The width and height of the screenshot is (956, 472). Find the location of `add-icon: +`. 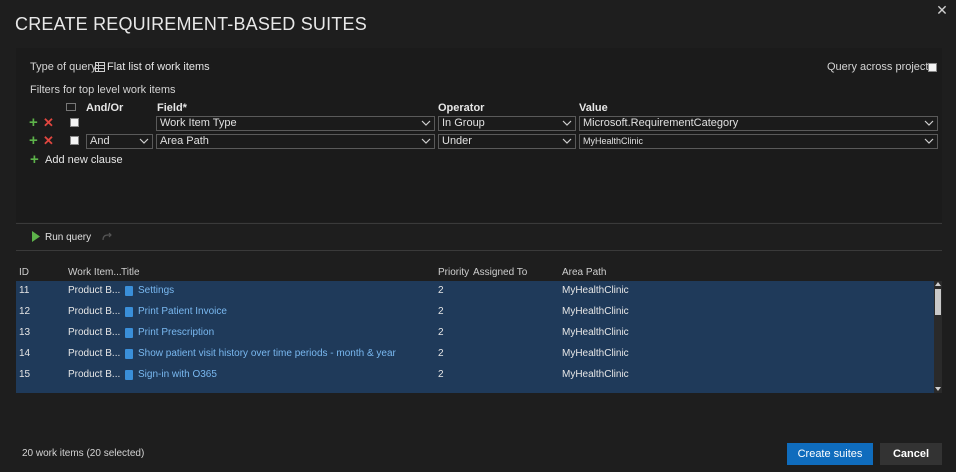

add-icon: + is located at coordinates (34, 159).